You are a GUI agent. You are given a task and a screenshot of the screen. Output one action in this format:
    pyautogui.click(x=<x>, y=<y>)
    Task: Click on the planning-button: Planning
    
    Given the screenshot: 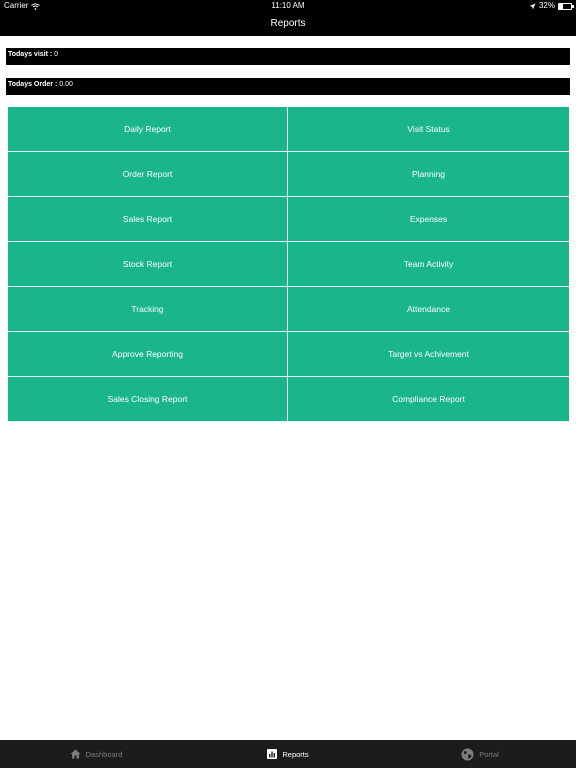 What is the action you would take?
    pyautogui.click(x=428, y=174)
    